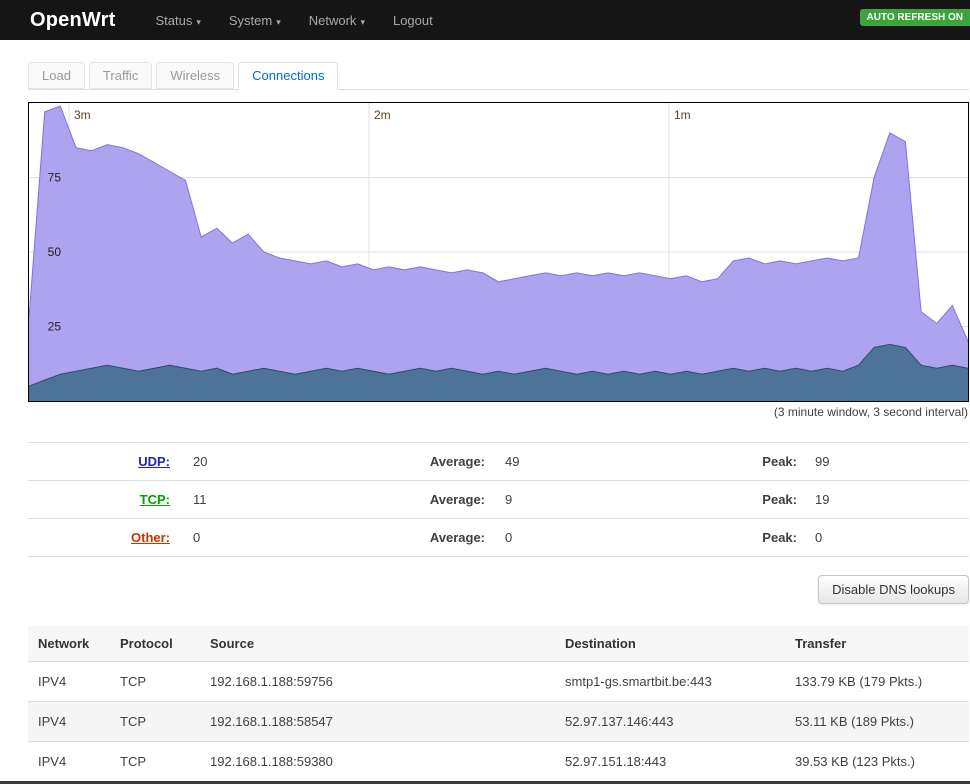  Describe the element at coordinates (82, 115) in the screenshot. I see `svg-text: 3m` at that location.